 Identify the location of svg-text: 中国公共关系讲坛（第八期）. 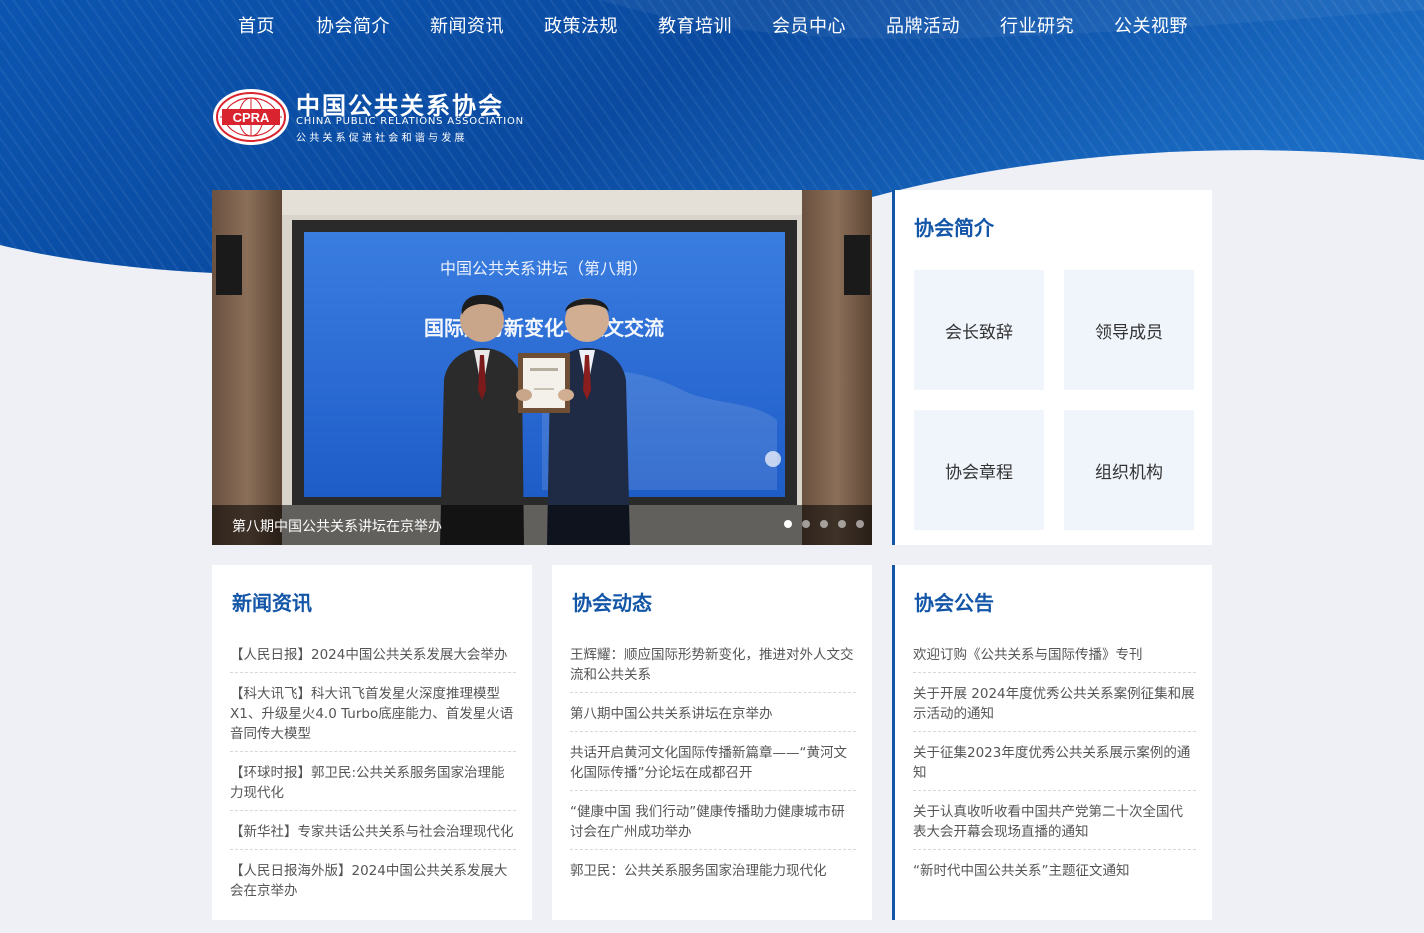
(544, 268).